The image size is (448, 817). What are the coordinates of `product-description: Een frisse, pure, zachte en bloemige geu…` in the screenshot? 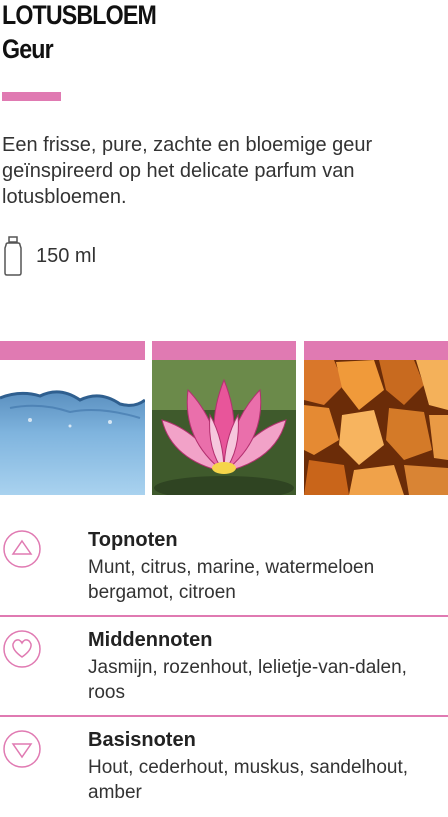 It's located at (187, 171).